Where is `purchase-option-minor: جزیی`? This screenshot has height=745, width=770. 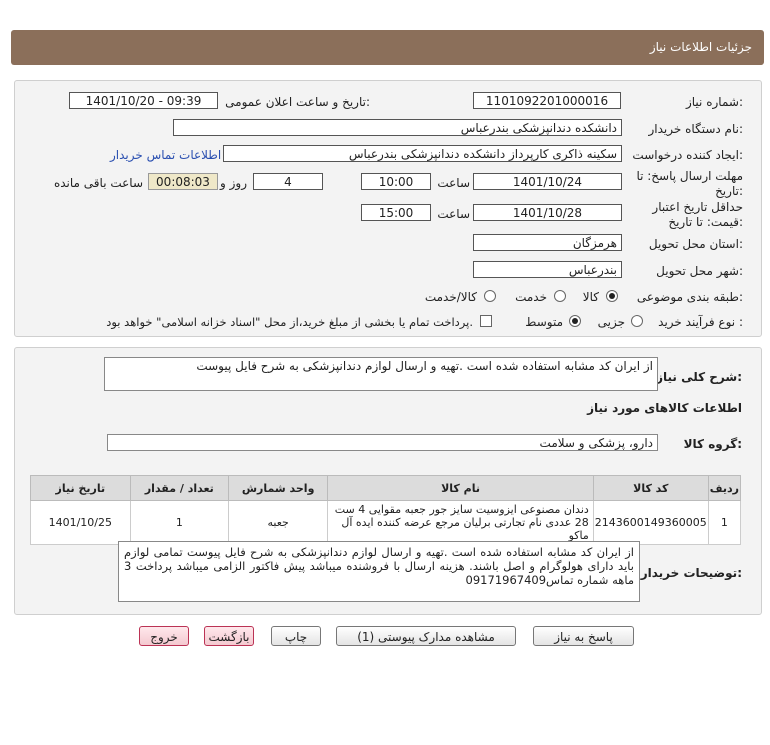 purchase-option-minor: جزیی is located at coordinates (611, 322).